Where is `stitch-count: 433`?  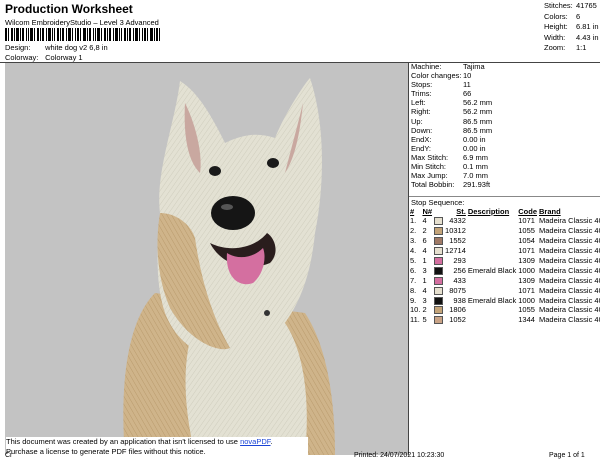
stitch-count: 433 is located at coordinates (459, 280).